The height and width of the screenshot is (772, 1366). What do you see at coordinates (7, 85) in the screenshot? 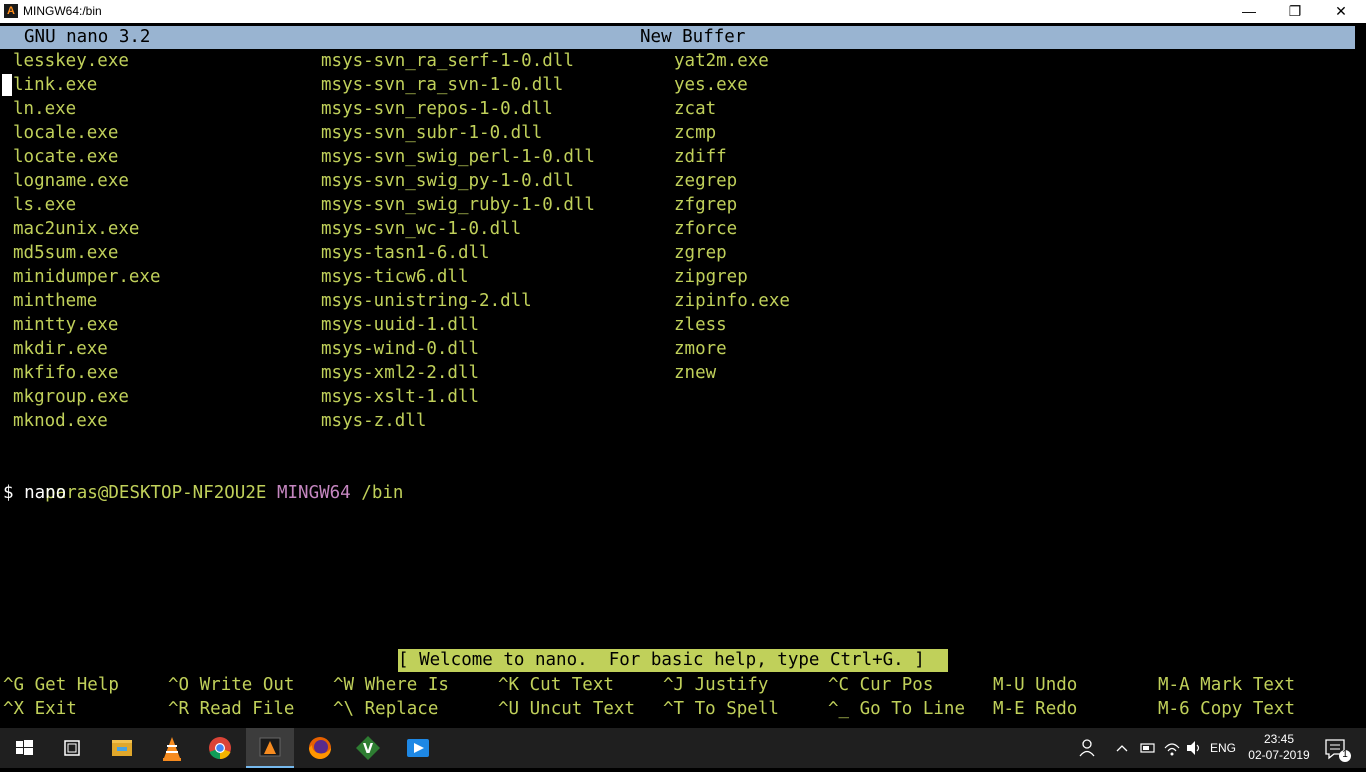
I see `text-cursor` at bounding box center [7, 85].